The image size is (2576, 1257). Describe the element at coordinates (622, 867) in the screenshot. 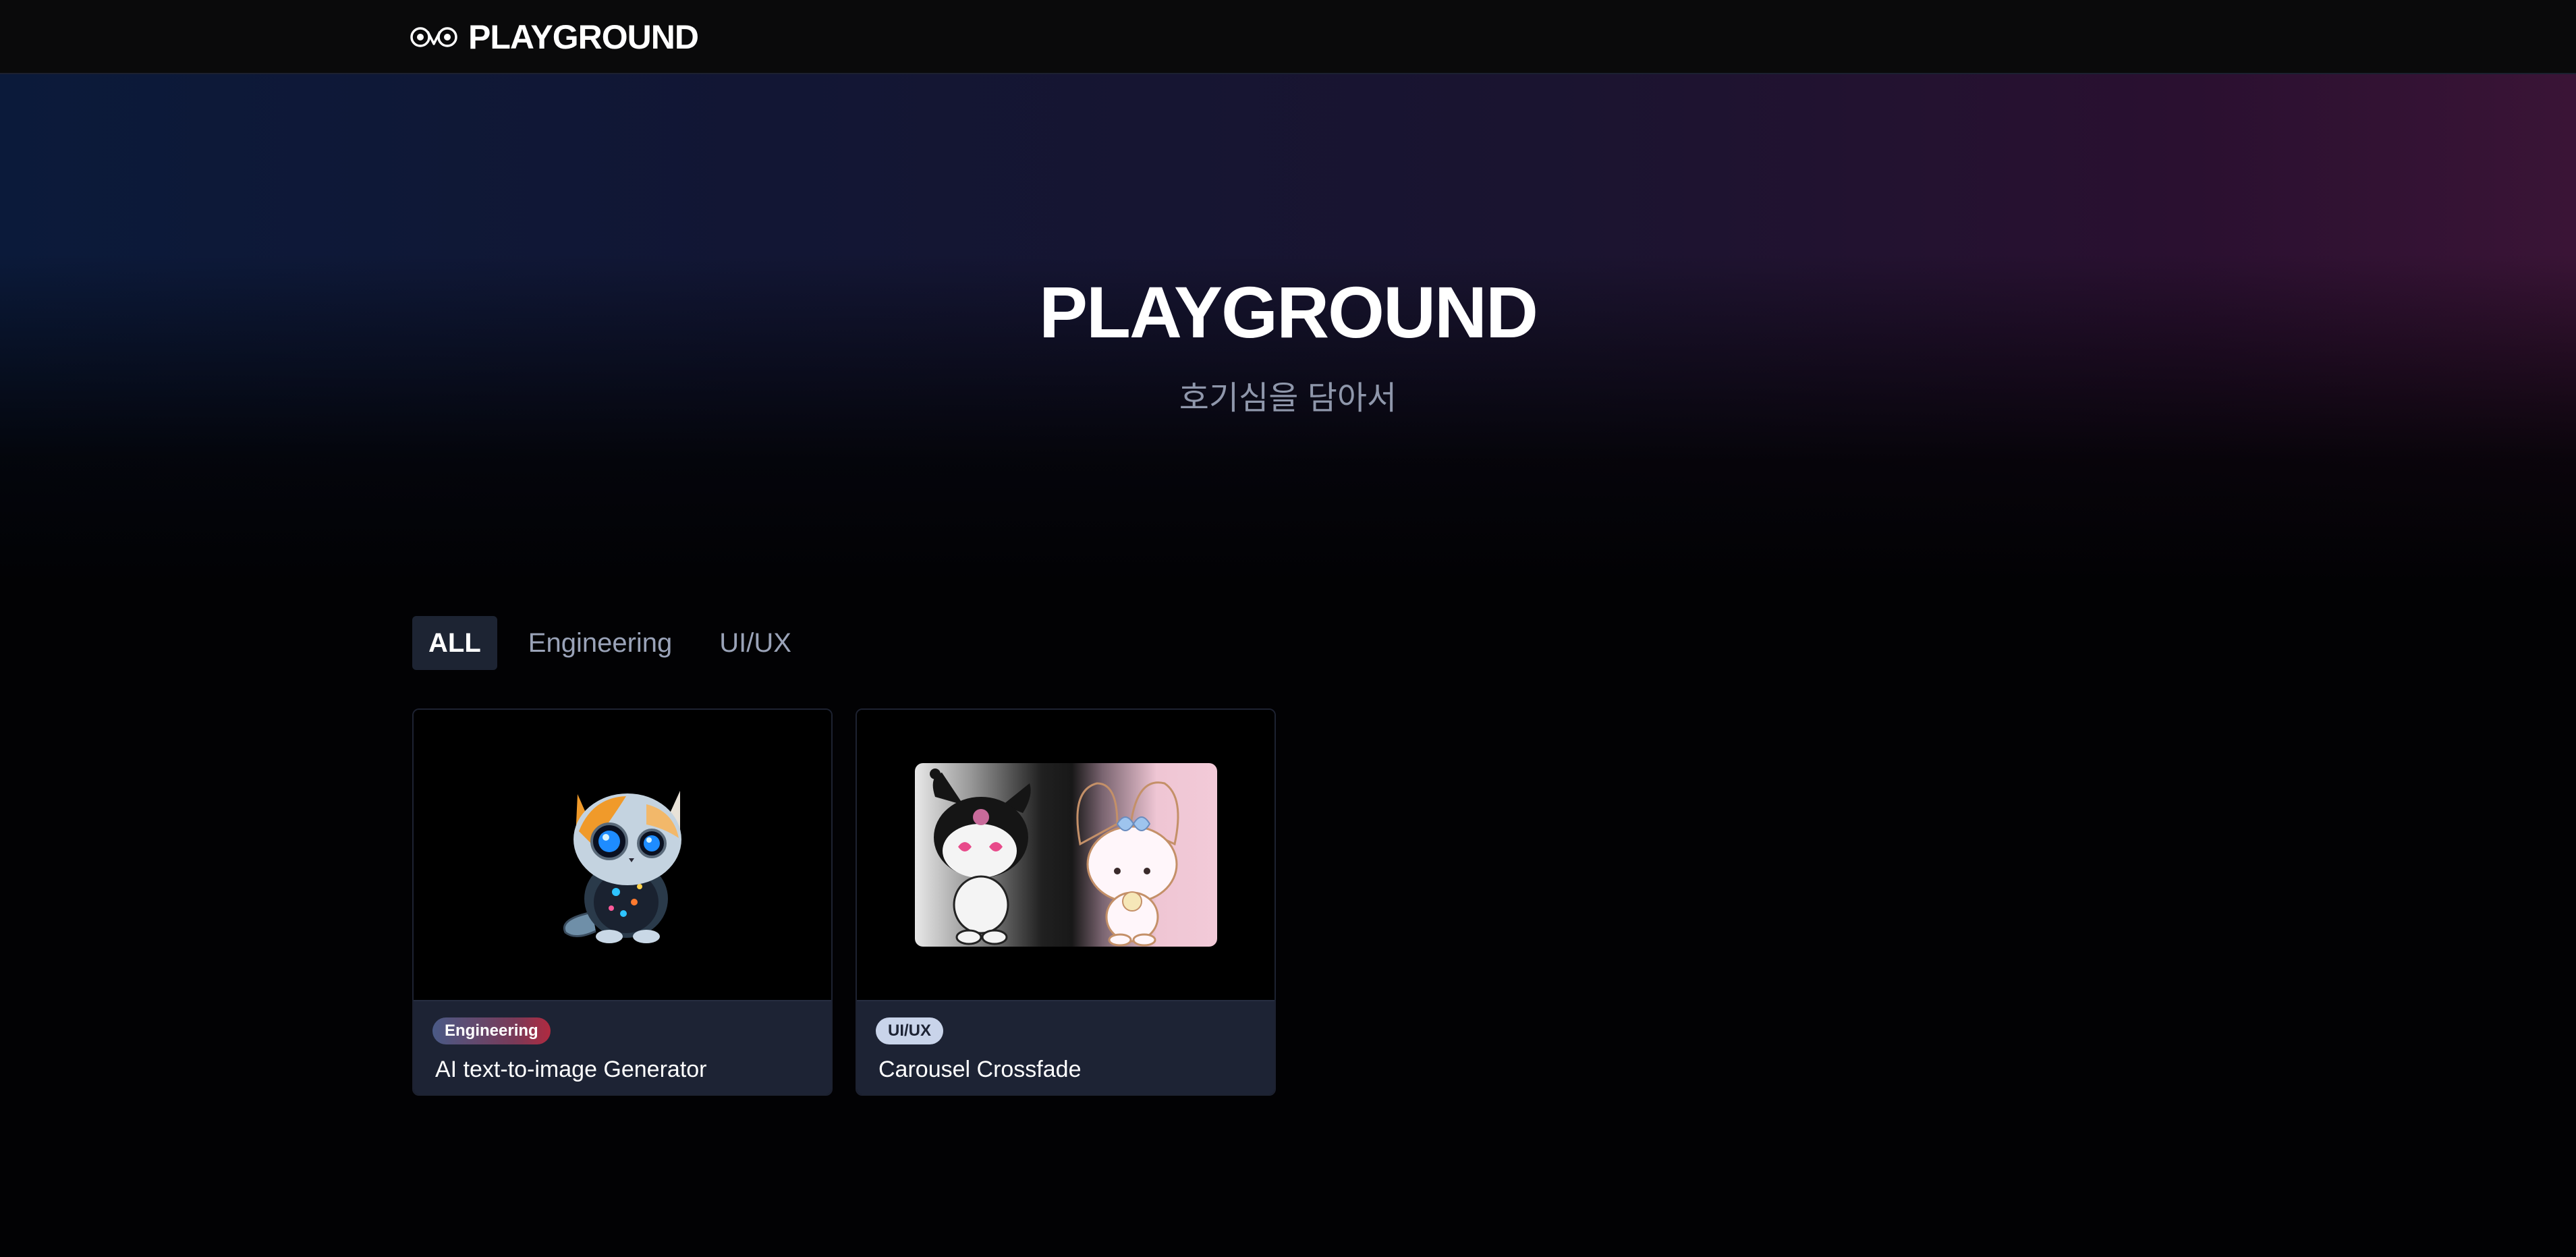

I see `robot-cat-illustration` at that location.